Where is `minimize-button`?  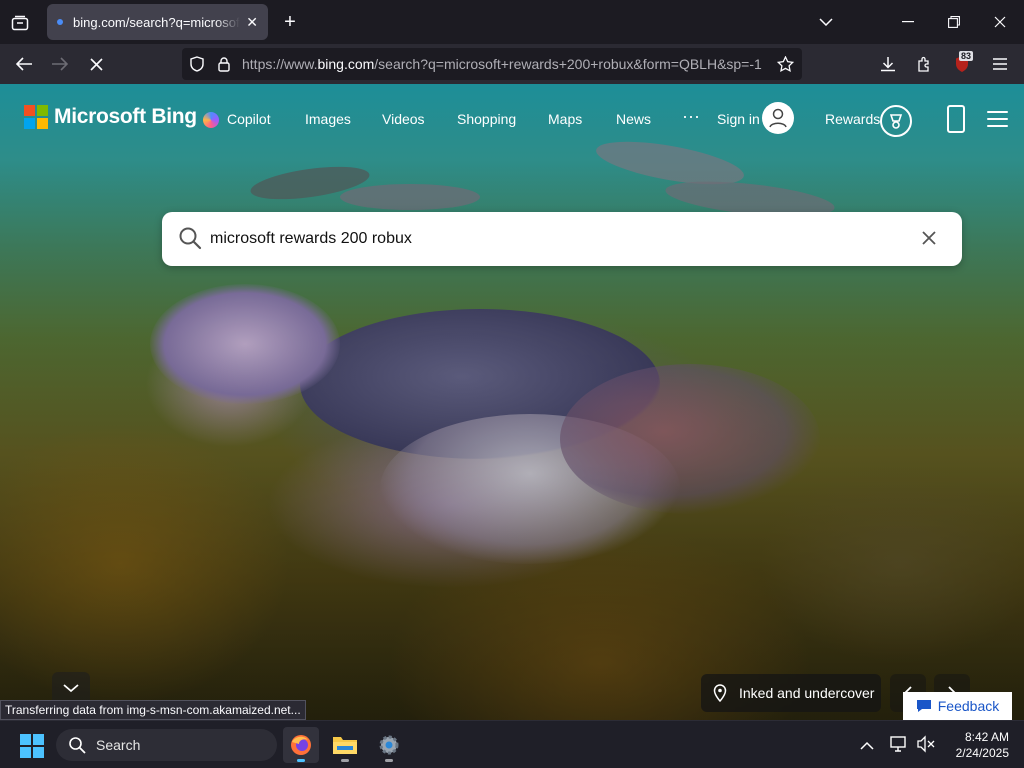
minimize-button is located at coordinates (908, 22).